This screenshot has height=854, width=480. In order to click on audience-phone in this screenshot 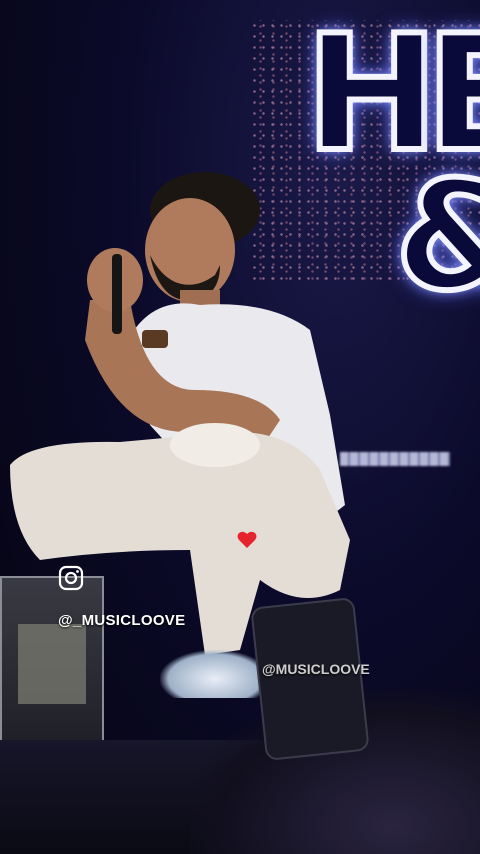, I will do `click(310, 679)`.